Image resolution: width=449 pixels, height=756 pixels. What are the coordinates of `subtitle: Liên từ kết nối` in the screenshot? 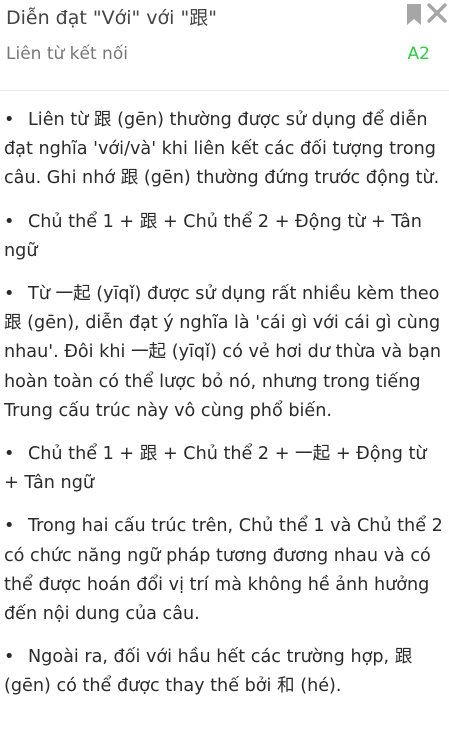 It's located at (67, 54).